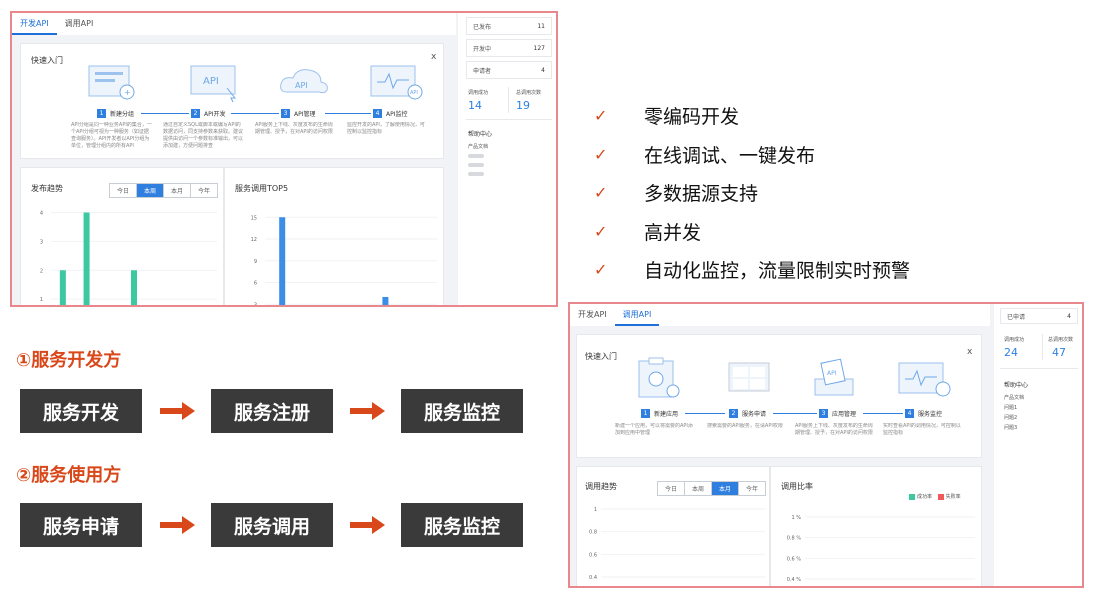 The width and height of the screenshot is (1104, 605). Describe the element at coordinates (344, 260) in the screenshot. I see `top5-chart: 3 6 9 12 15` at that location.